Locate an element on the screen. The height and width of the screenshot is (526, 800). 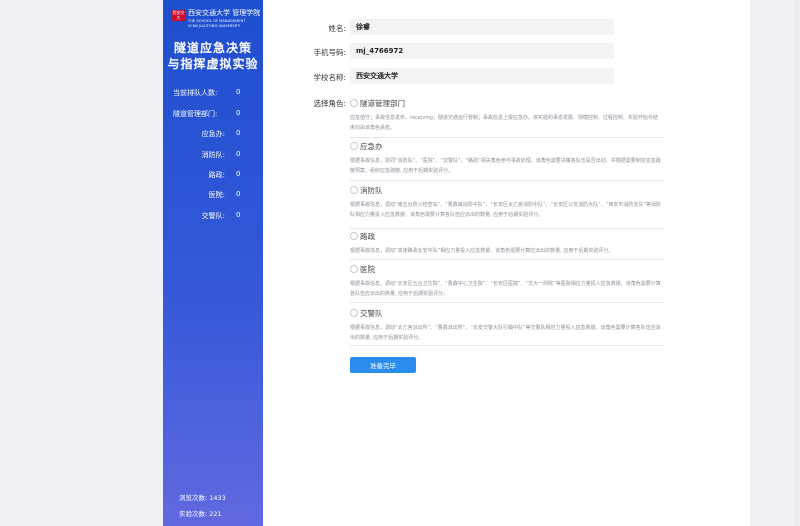
school-label: 学校名称: is located at coordinates (329, 77).